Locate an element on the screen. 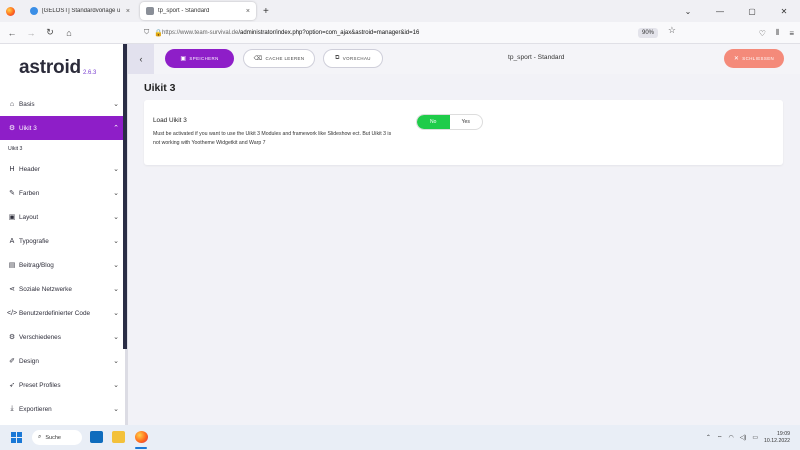 This screenshot has width=800, height=450. windows-taskbar: ⌕ Suche ⌃ ⌔ ◠ ◁) ▭ 19:09 10.12.2022 is located at coordinates (400, 437).